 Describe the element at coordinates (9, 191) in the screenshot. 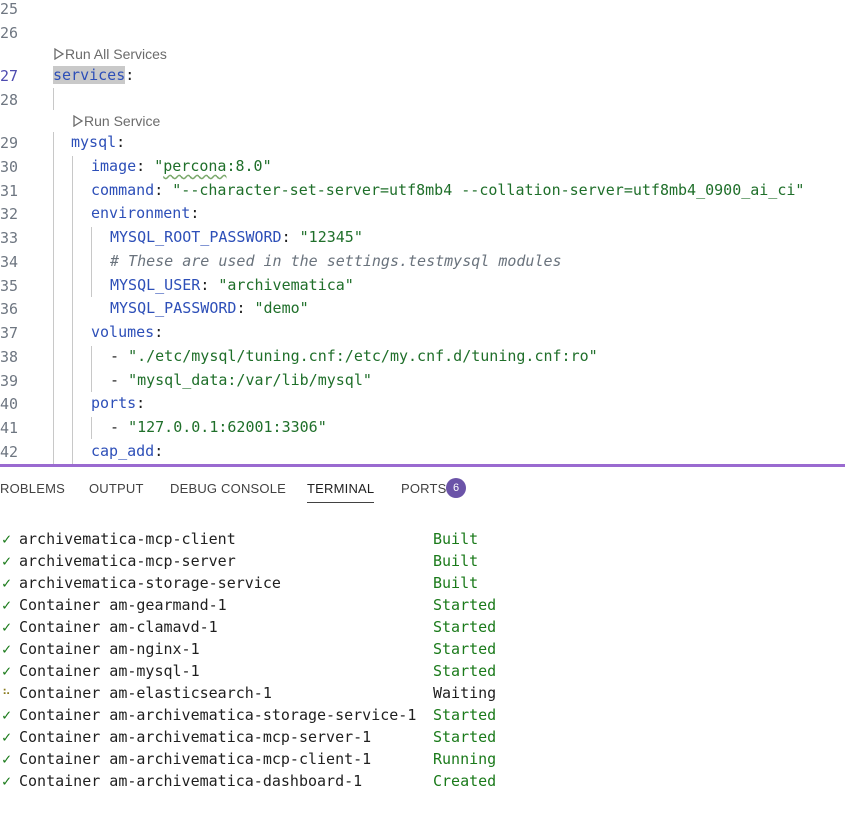

I see `line-number: 31` at that location.